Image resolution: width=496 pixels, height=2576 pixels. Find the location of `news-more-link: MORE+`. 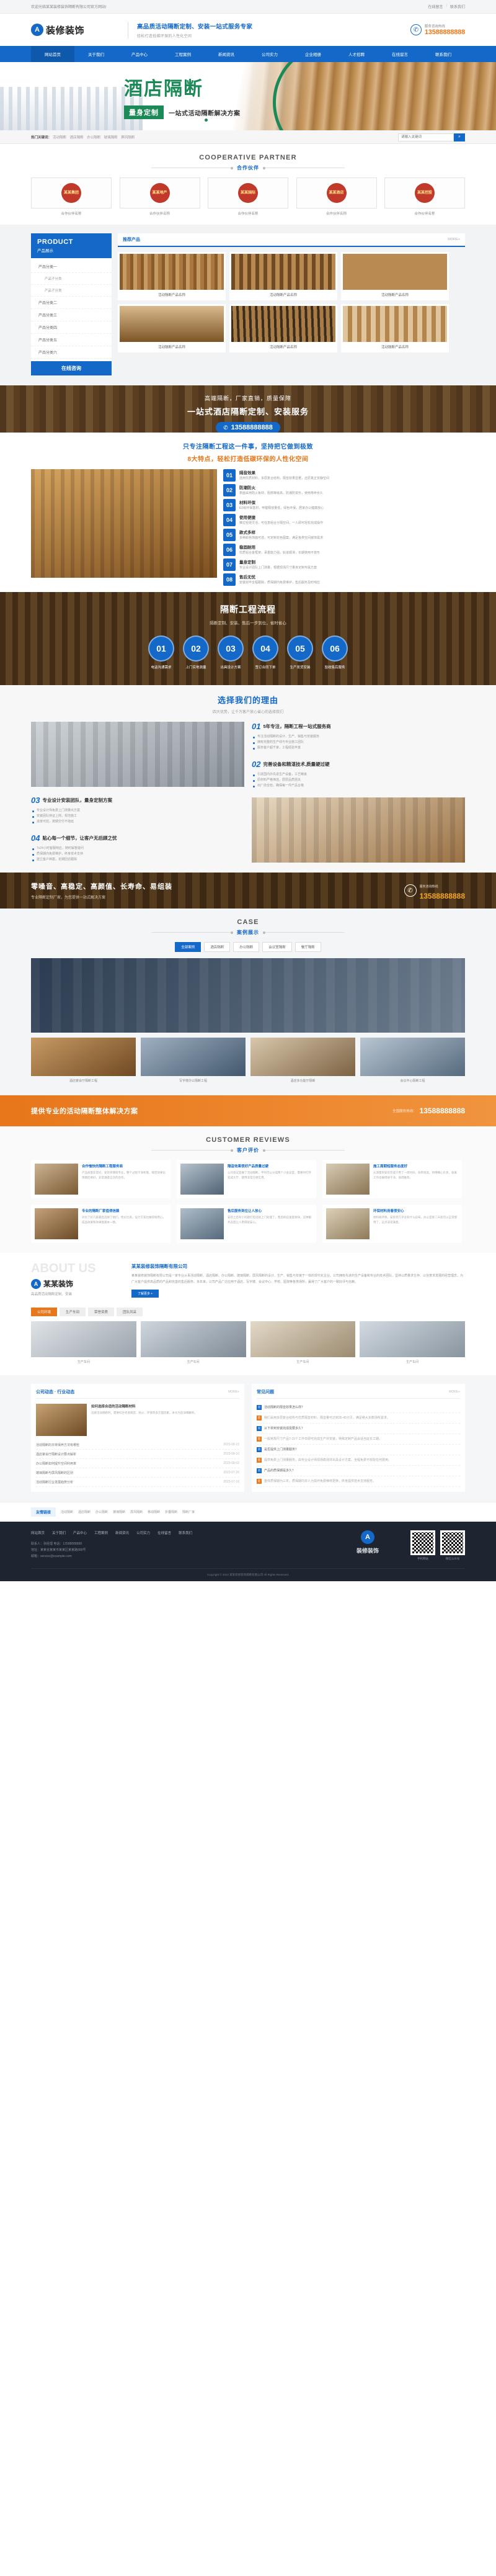

news-more-link: MORE+ is located at coordinates (233, 1392).